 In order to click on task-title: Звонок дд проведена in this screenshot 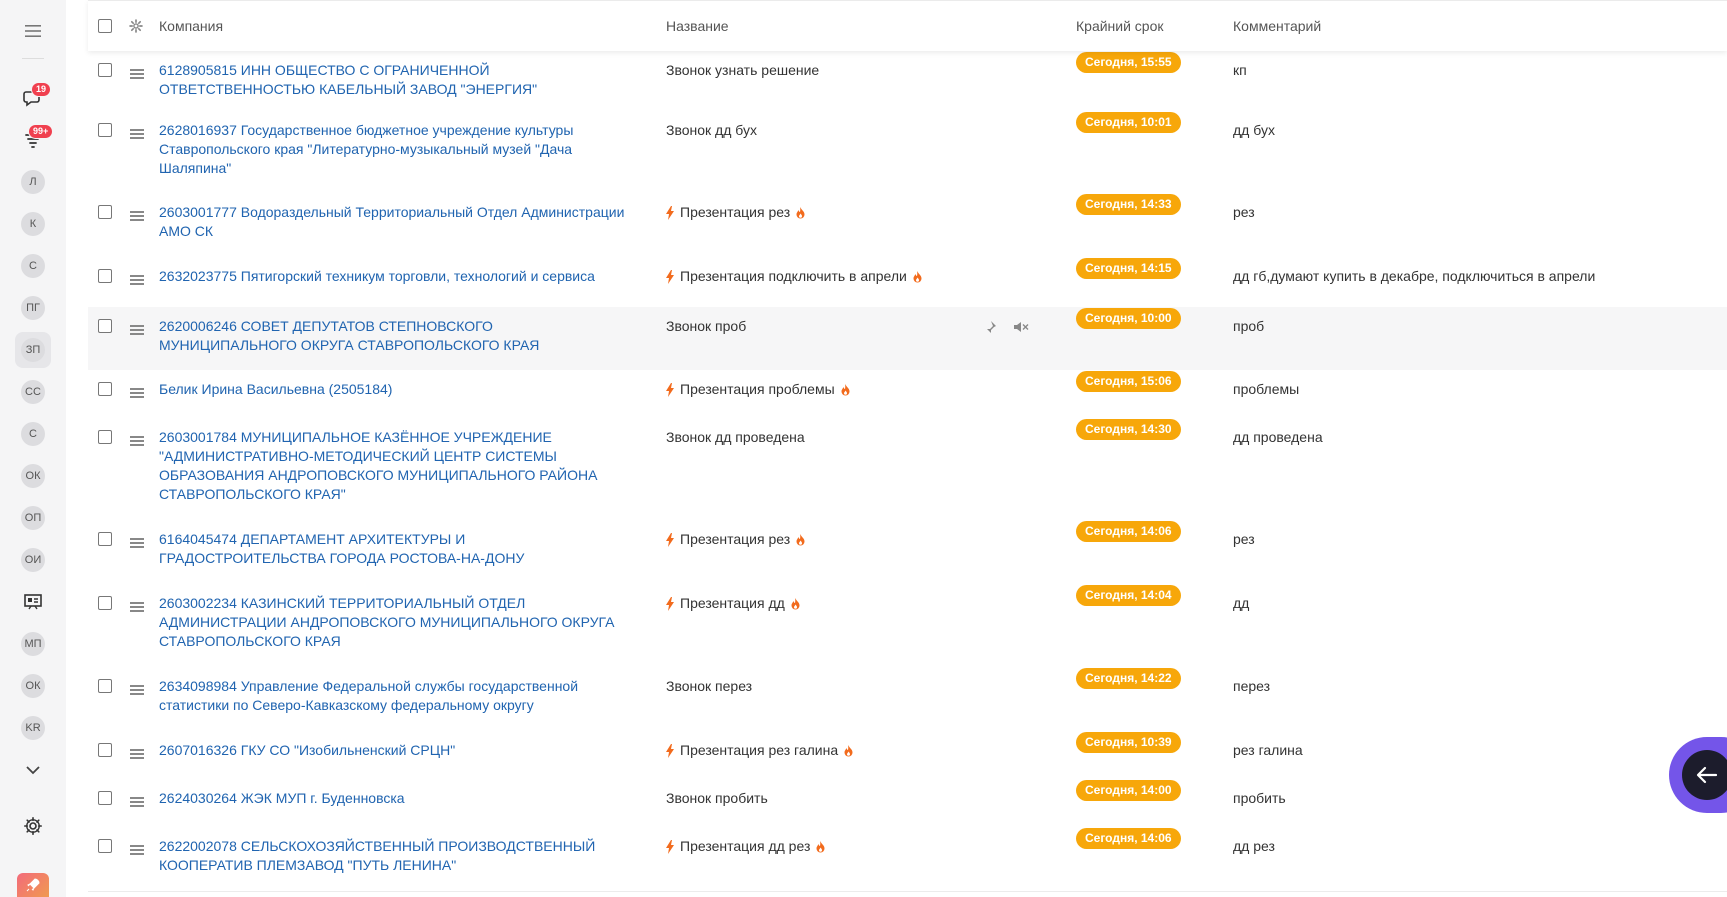, I will do `click(735, 437)`.